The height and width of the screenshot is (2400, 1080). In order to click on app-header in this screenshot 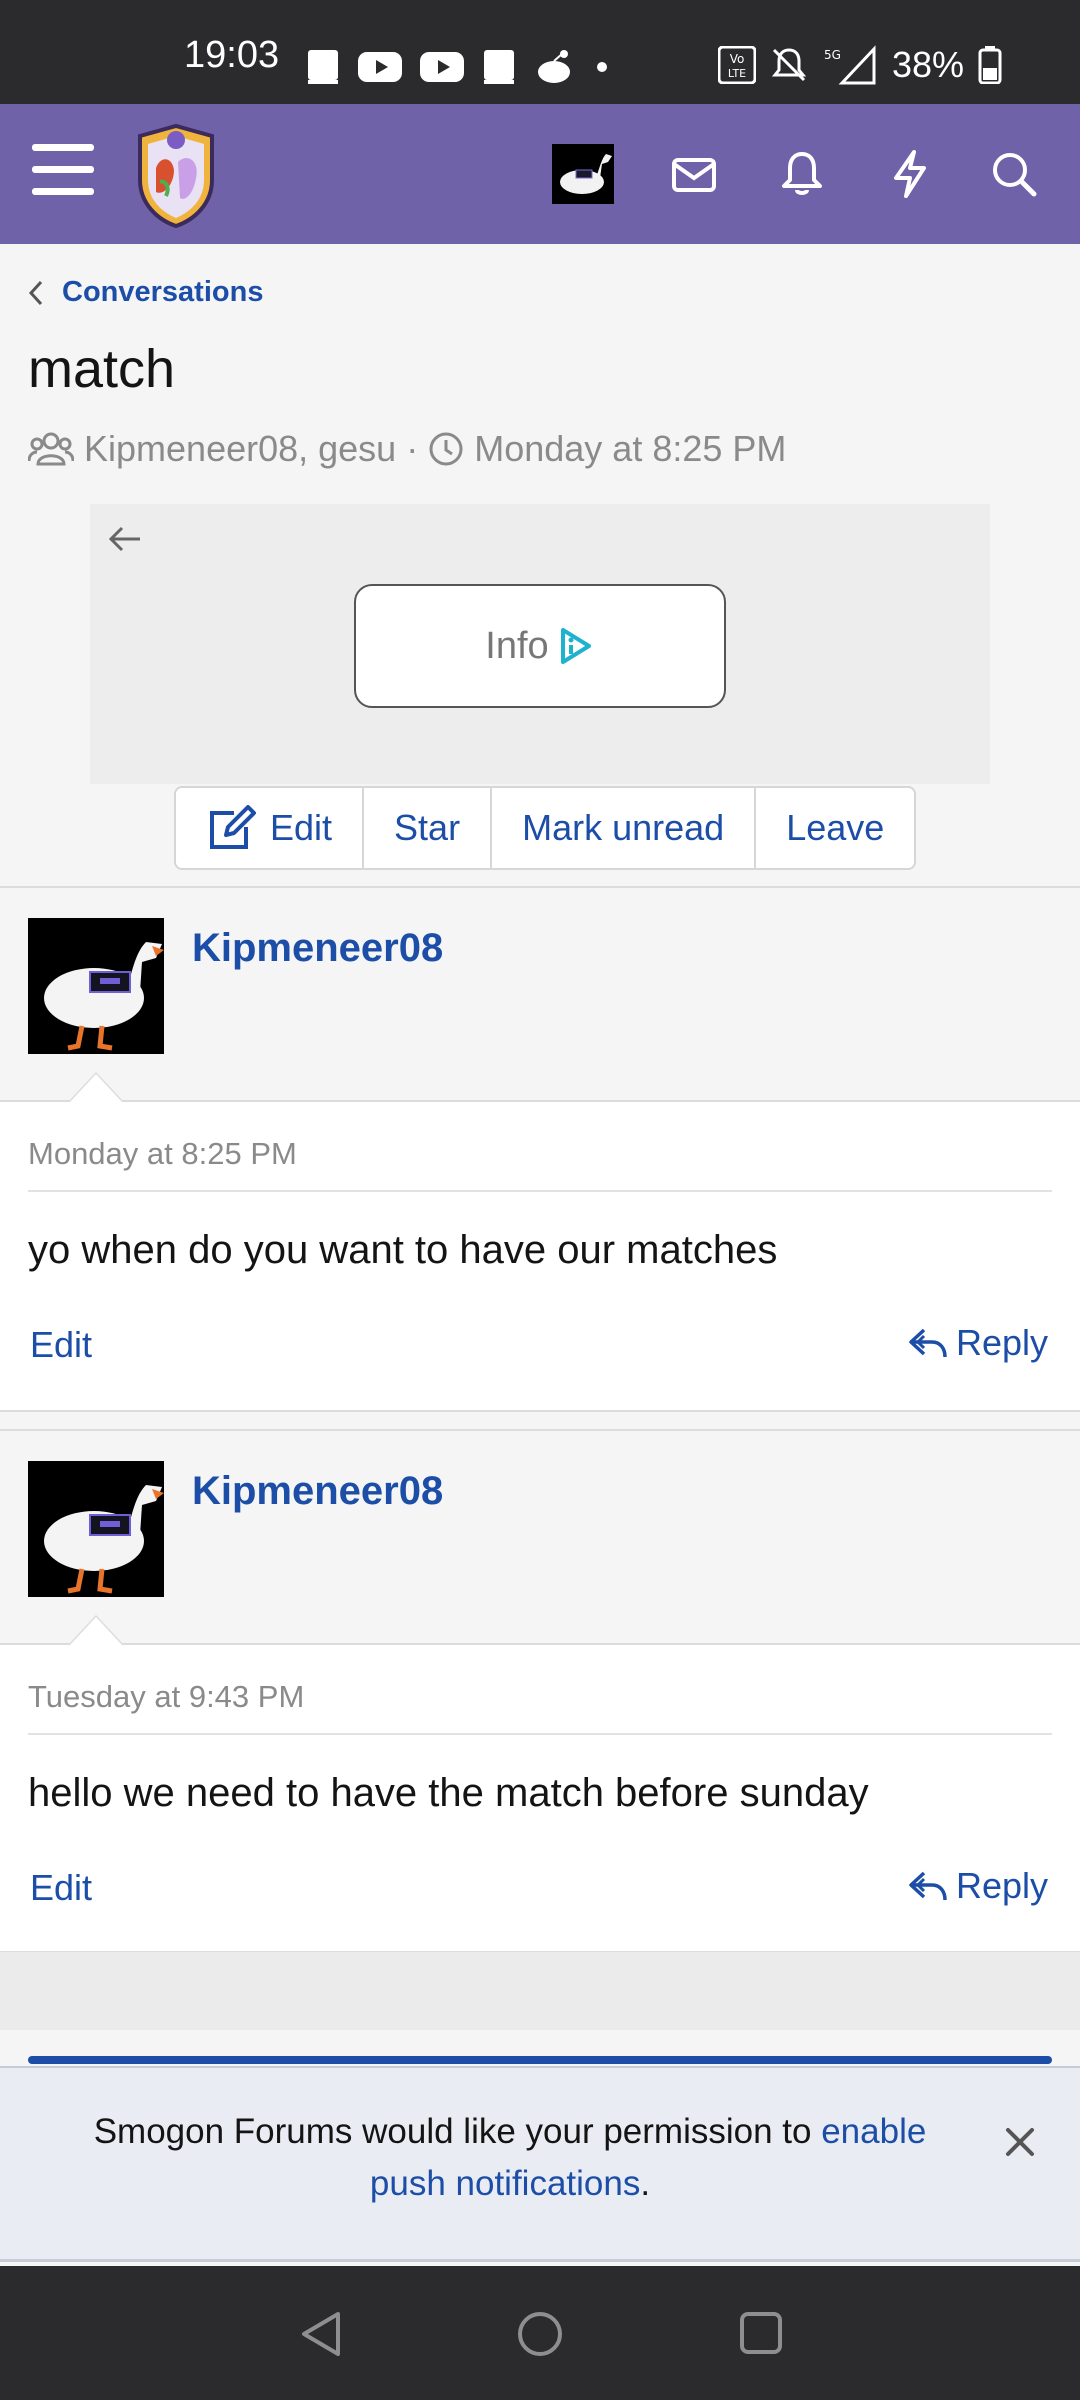, I will do `click(540, 174)`.